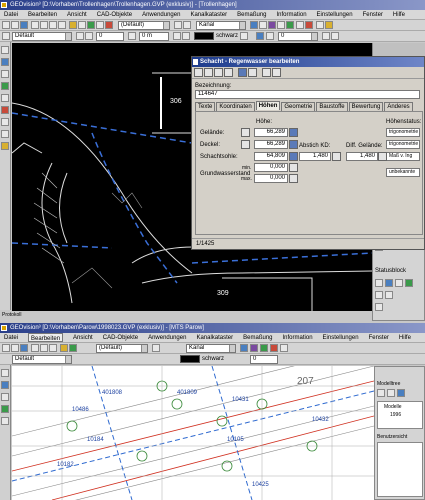 Image resolution: width=425 pixels, height=500 pixels. What do you see at coordinates (221, 25) in the screenshot?
I see `kanal-combo: Kanal` at bounding box center [221, 25].